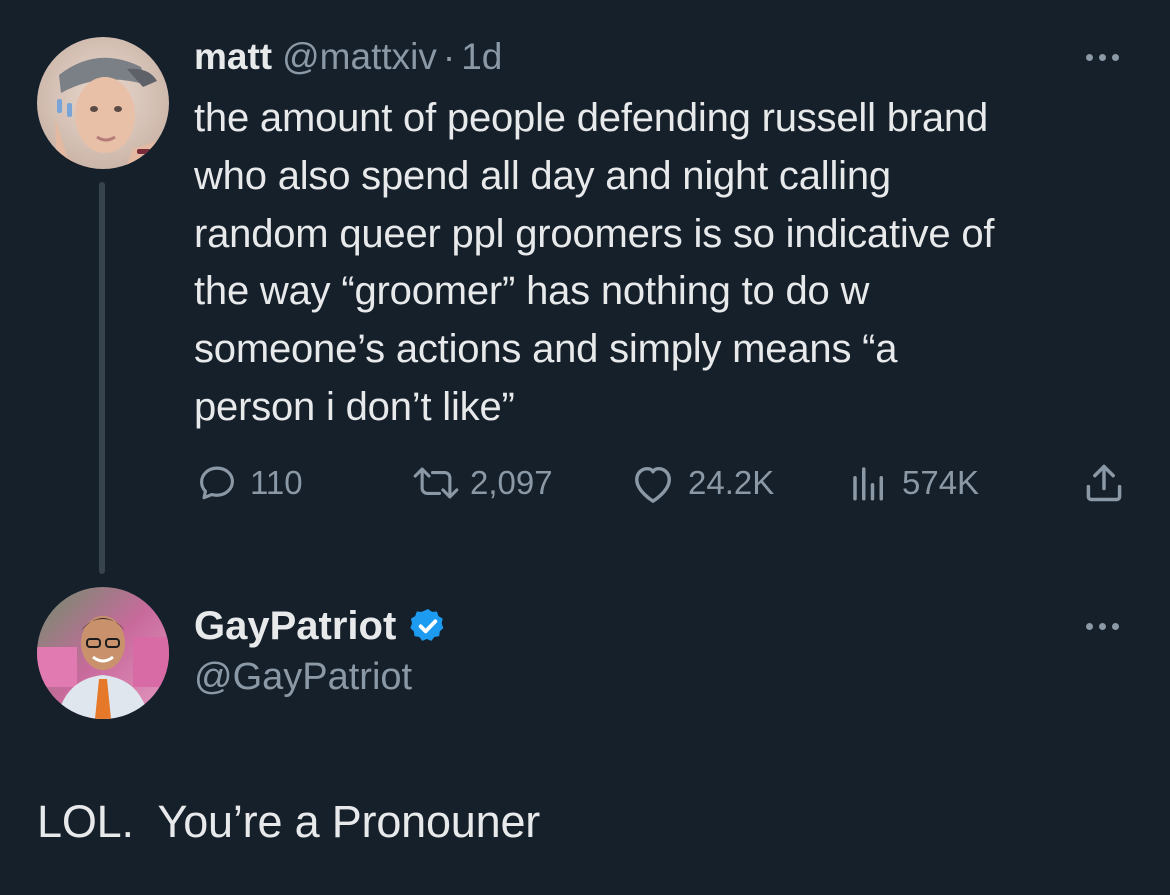  I want to click on reply-author-name: GayPatriot, so click(295, 626).